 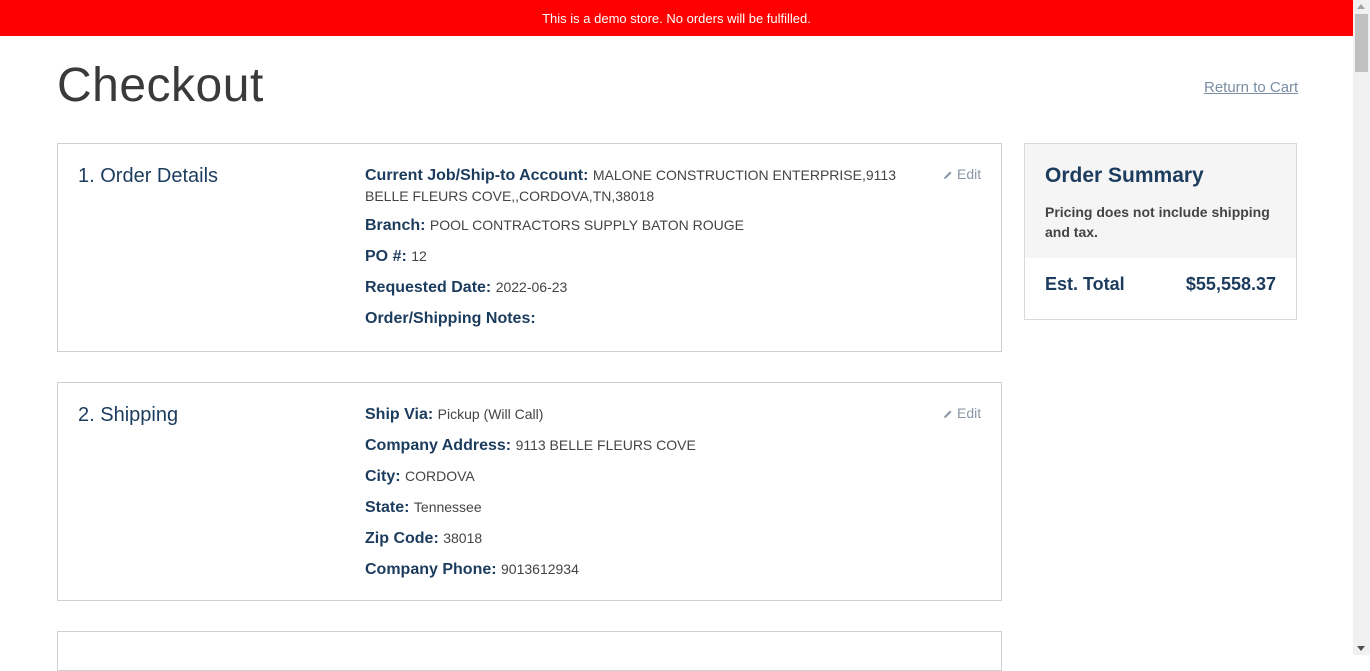 What do you see at coordinates (395, 225) in the screenshot?
I see `field-label: Branch:` at bounding box center [395, 225].